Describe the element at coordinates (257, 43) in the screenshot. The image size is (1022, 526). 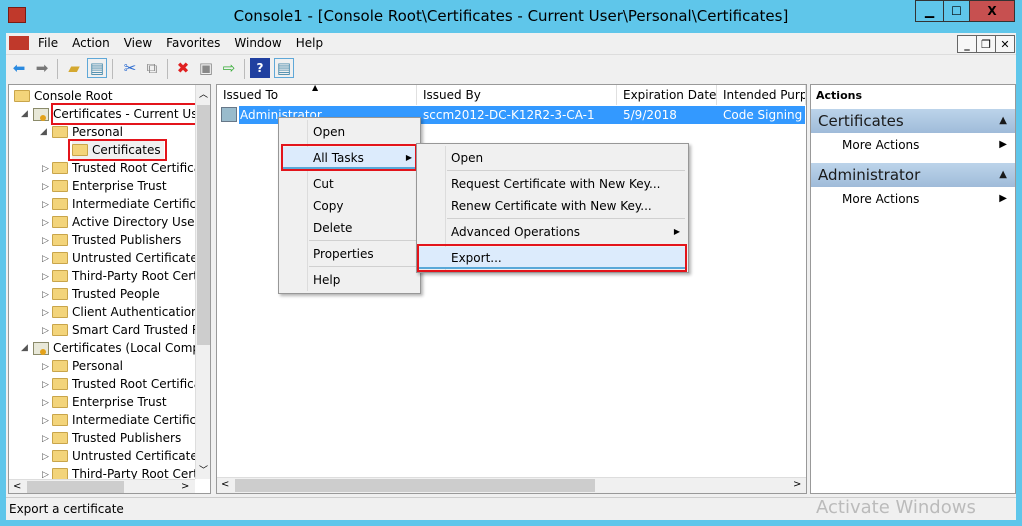
I see `menu-window: Window` at that location.